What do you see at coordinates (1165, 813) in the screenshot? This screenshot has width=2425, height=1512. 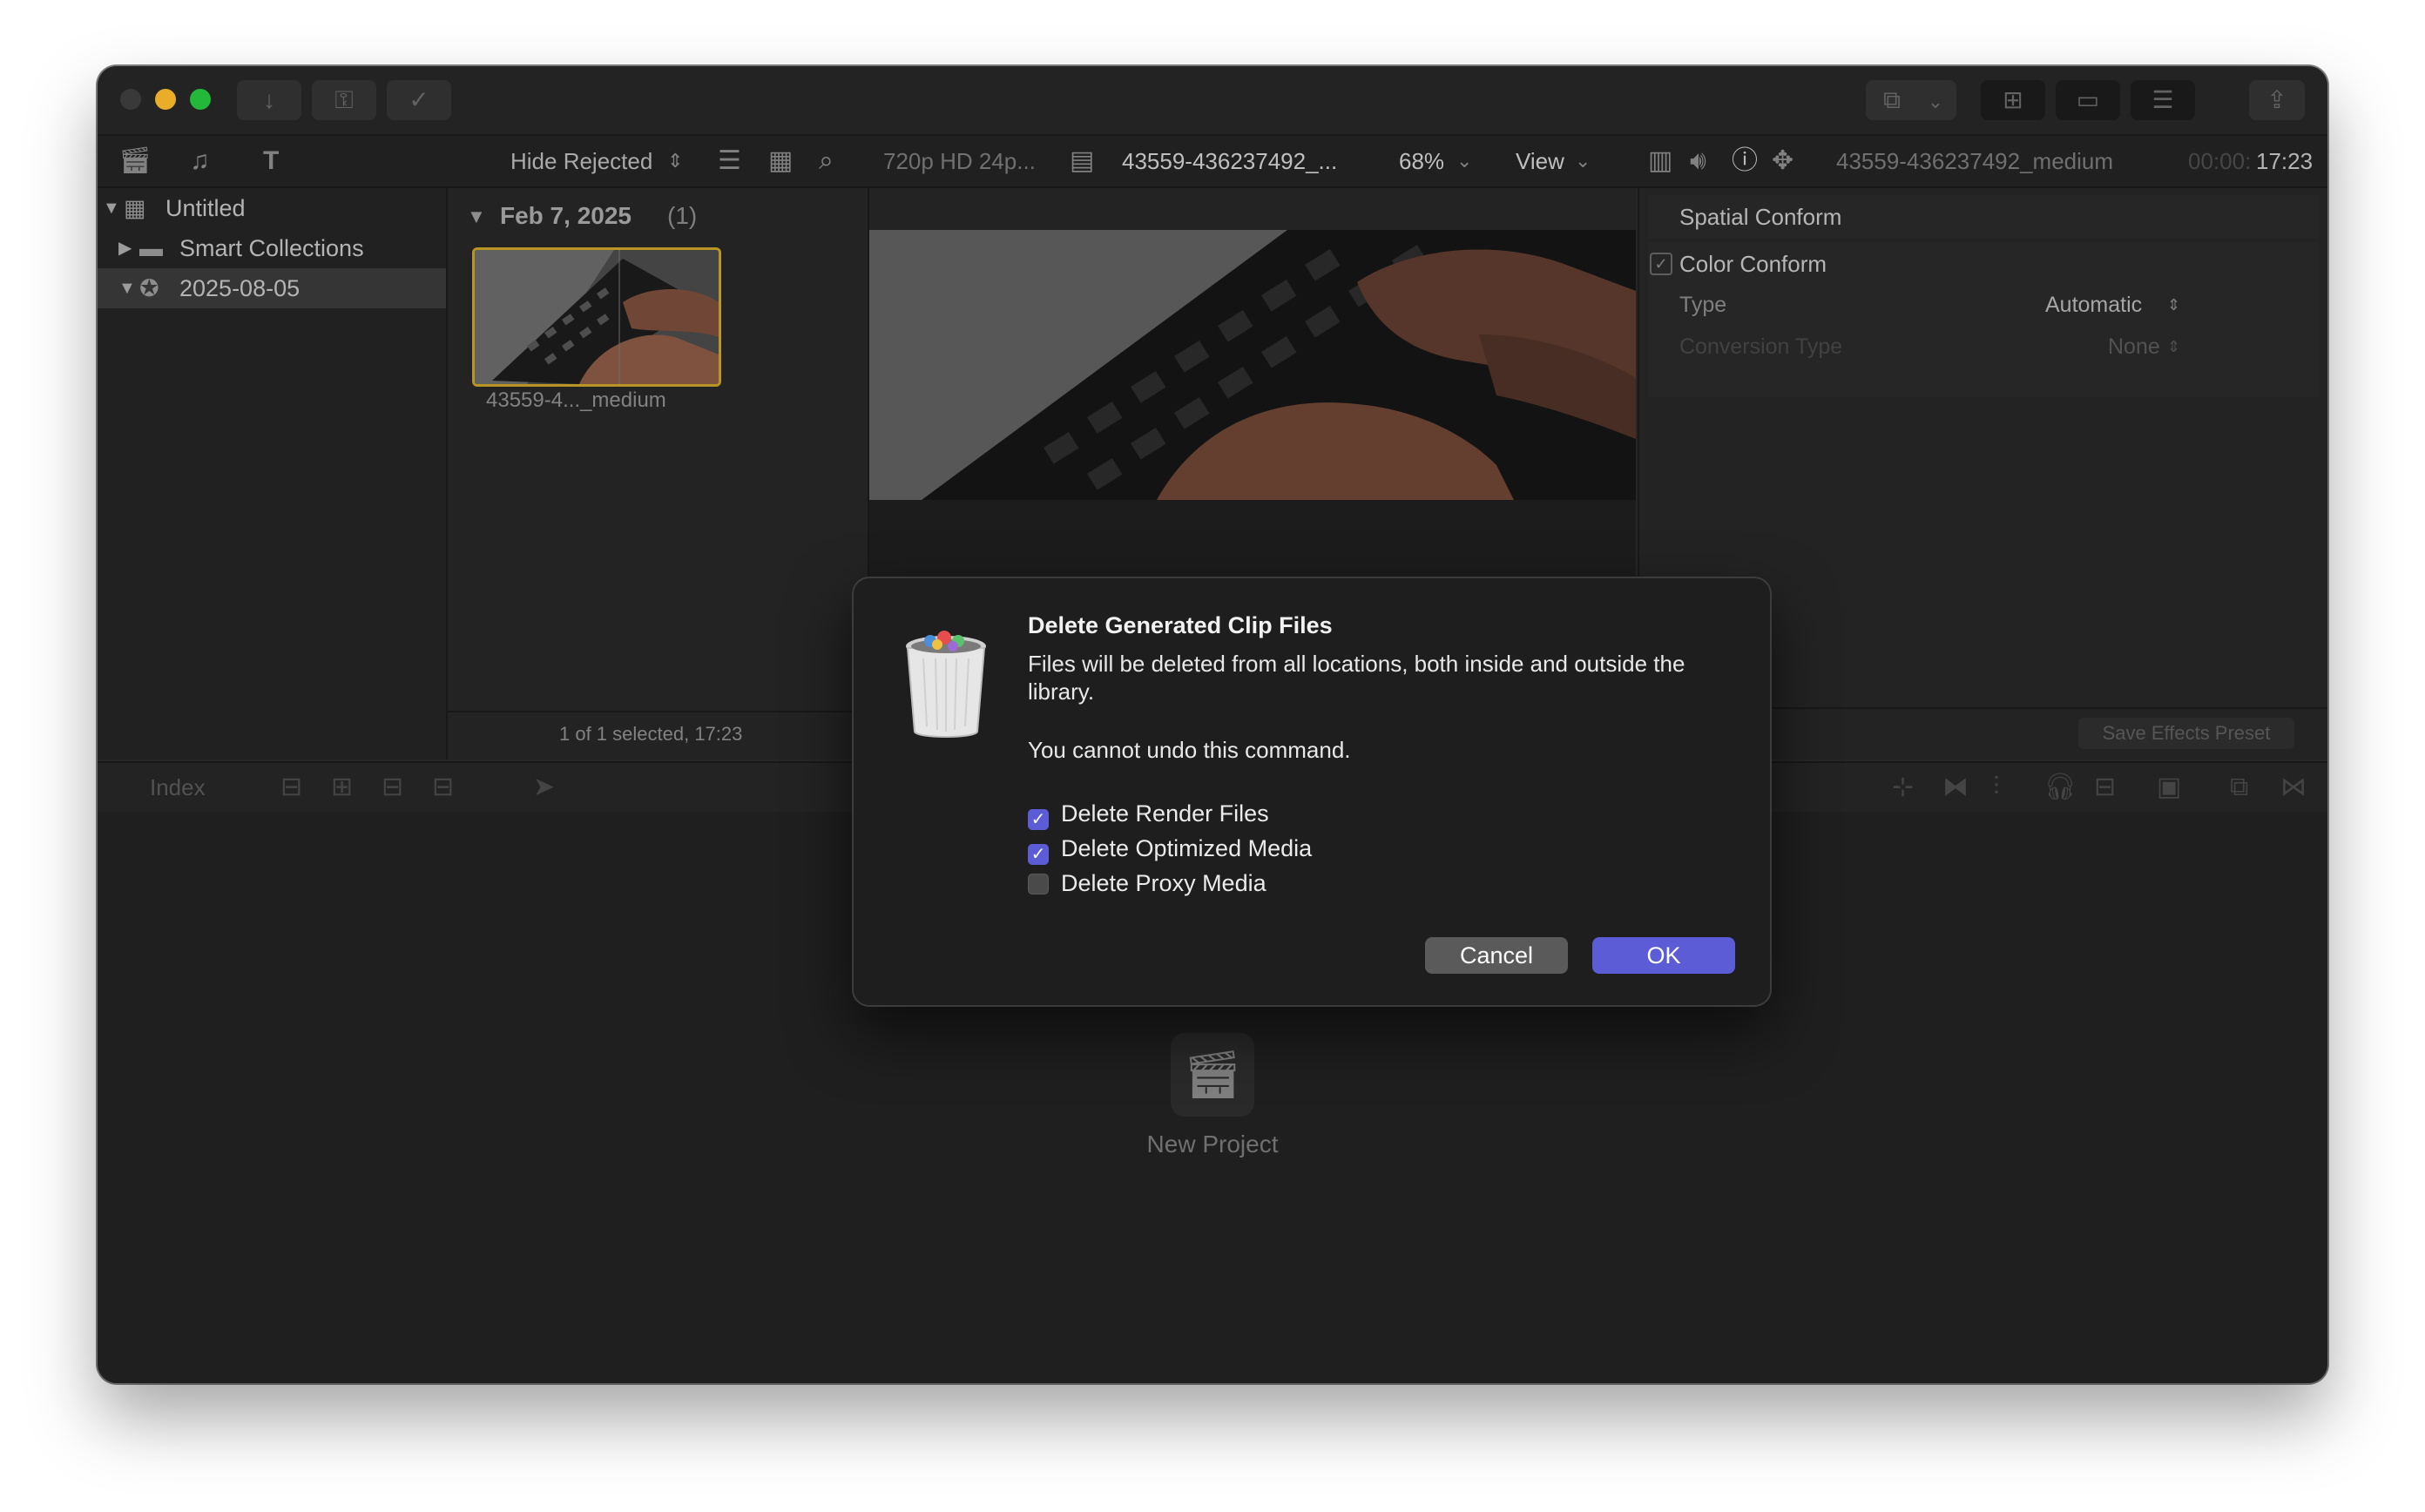 I see `option-label: Delete Render Files` at bounding box center [1165, 813].